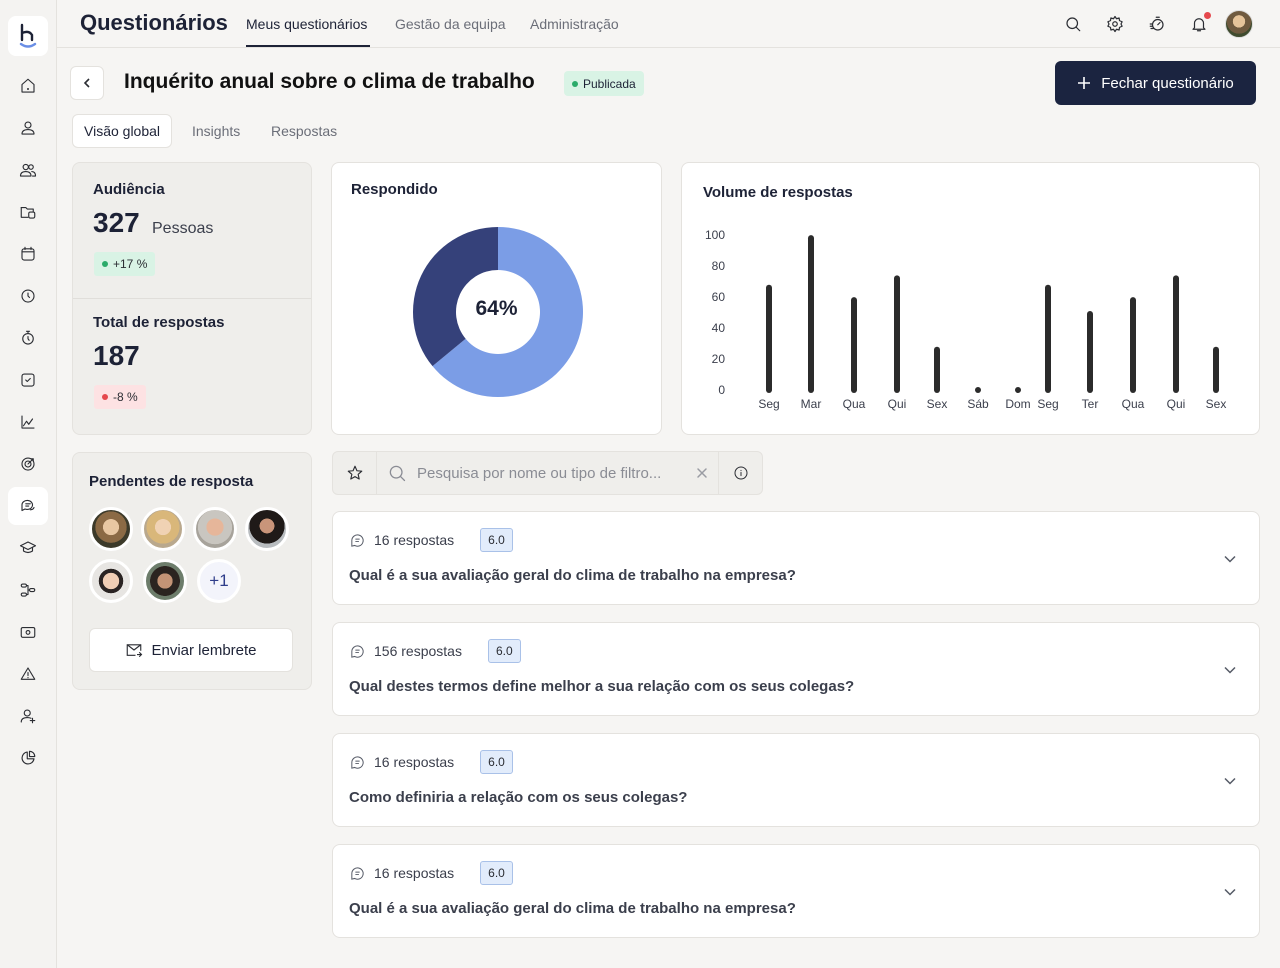 The image size is (1280, 968). What do you see at coordinates (306, 24) in the screenshot?
I see `tab-my-surveys: Meus questionários` at bounding box center [306, 24].